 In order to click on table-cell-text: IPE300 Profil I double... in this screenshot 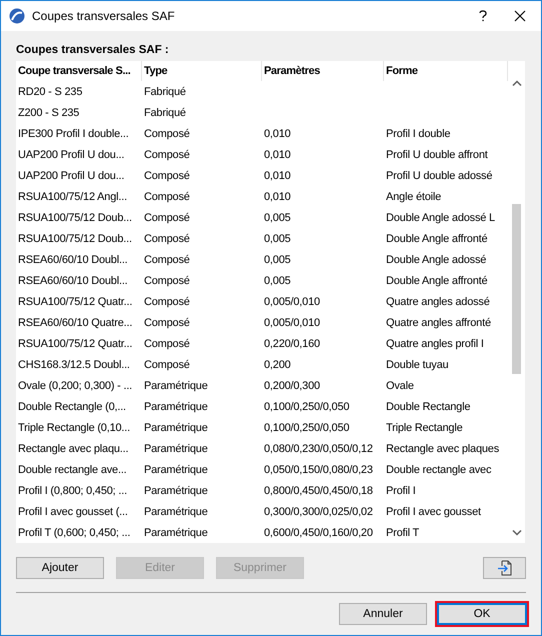, I will do `click(73, 134)`.